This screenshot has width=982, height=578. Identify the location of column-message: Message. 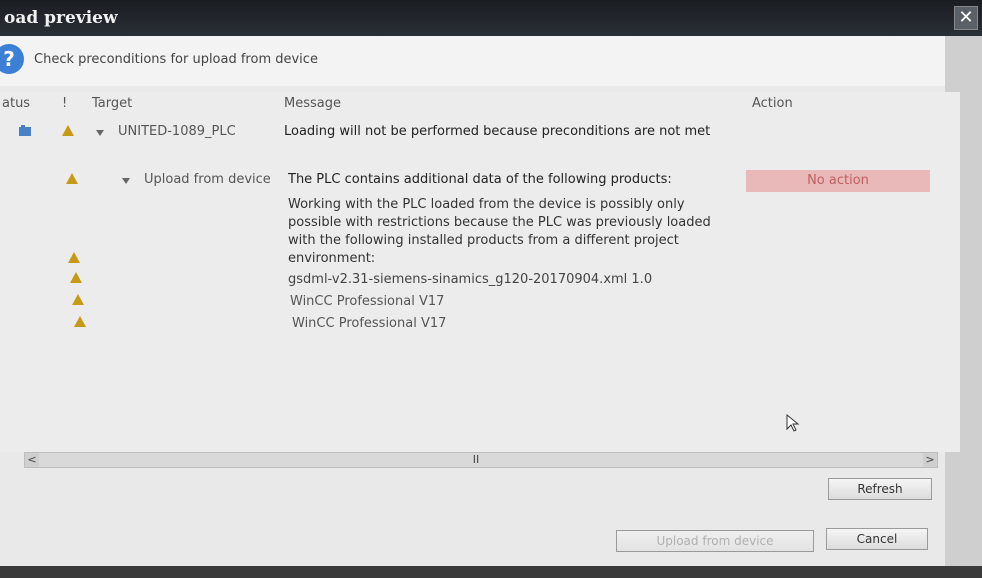
(312, 103).